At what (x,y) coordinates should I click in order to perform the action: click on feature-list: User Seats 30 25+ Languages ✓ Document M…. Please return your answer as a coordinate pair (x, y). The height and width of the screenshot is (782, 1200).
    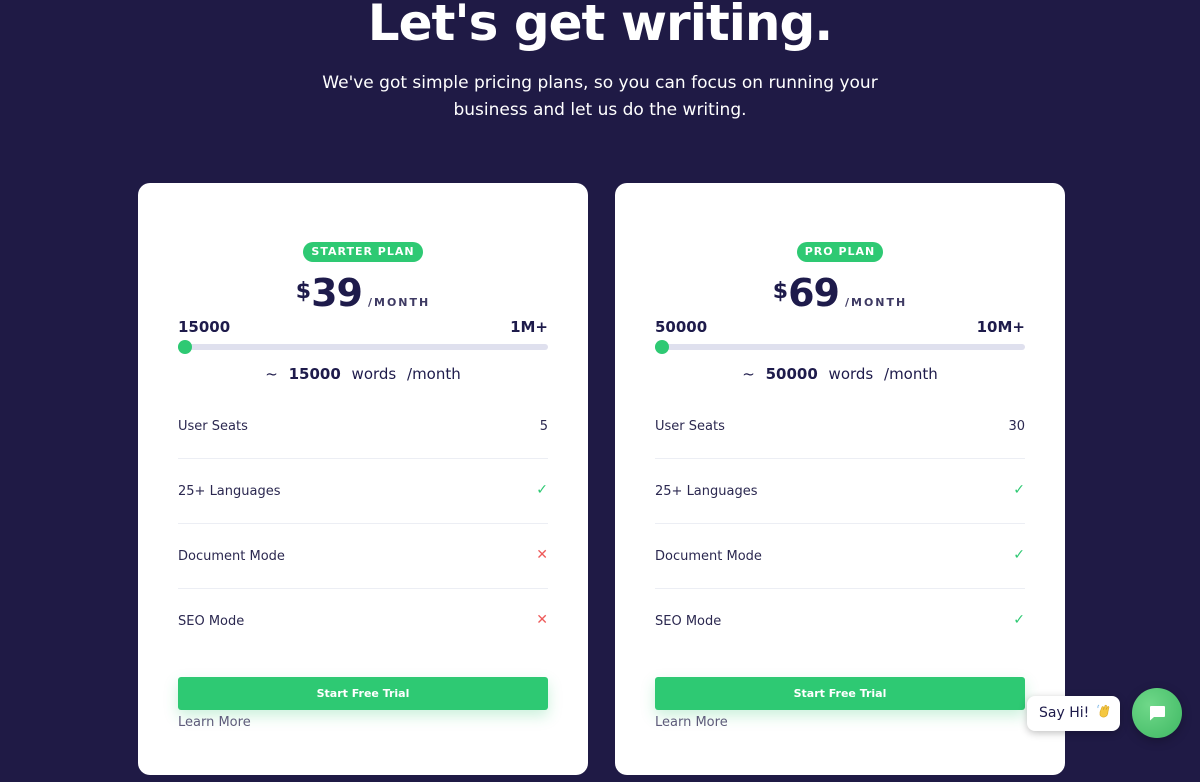
    Looking at the image, I should click on (840, 524).